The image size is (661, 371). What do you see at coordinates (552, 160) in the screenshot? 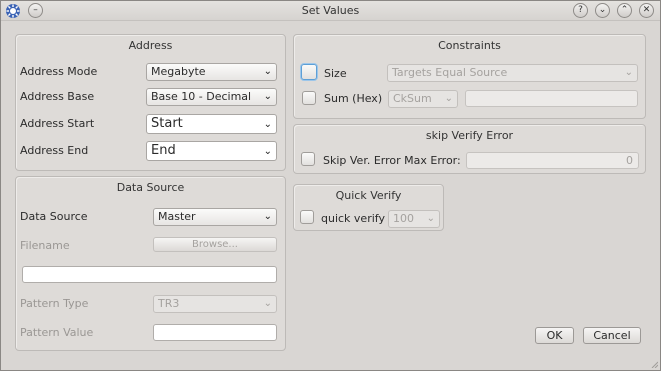
I see `skip-verify-max-input: 0` at bounding box center [552, 160].